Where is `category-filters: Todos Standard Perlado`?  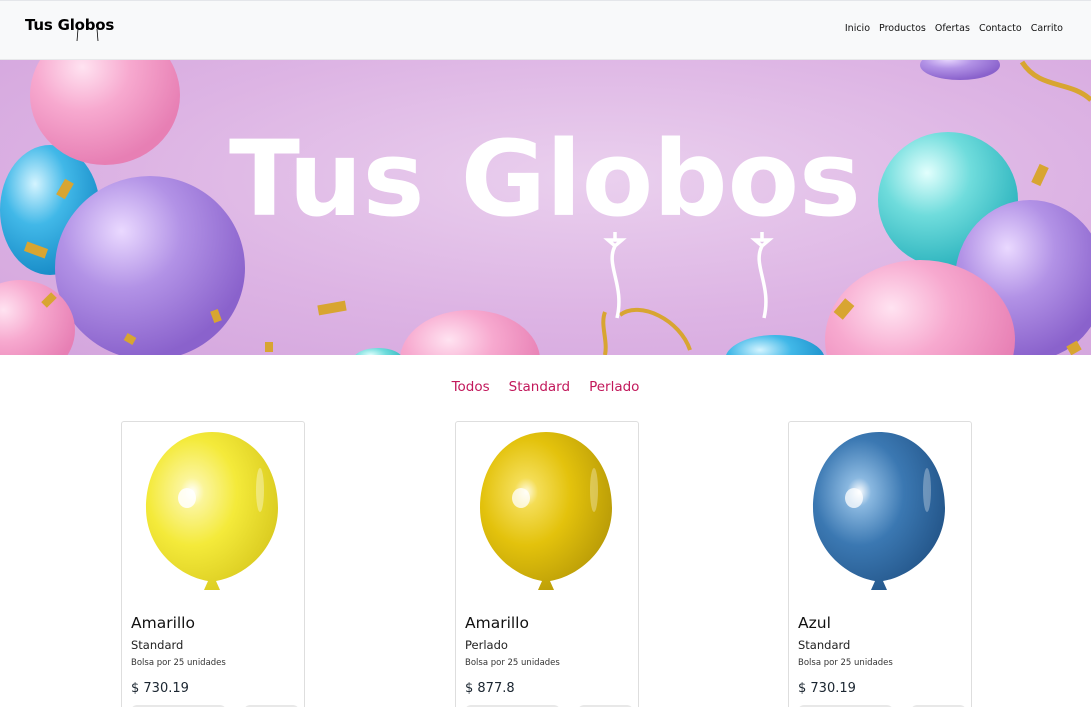 category-filters: Todos Standard Perlado is located at coordinates (545, 387).